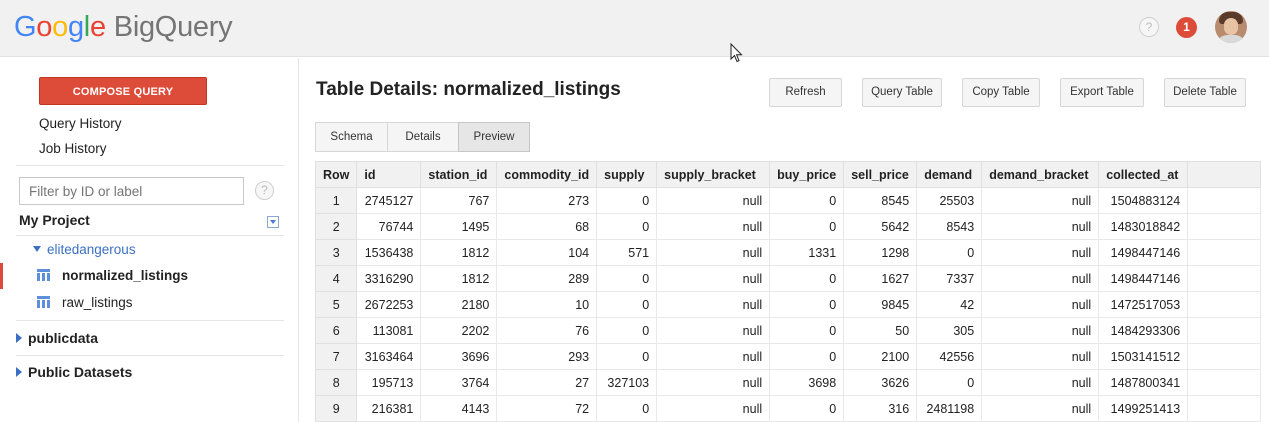  I want to click on table-item-normalized-listings: normalized_listings, so click(112, 275).